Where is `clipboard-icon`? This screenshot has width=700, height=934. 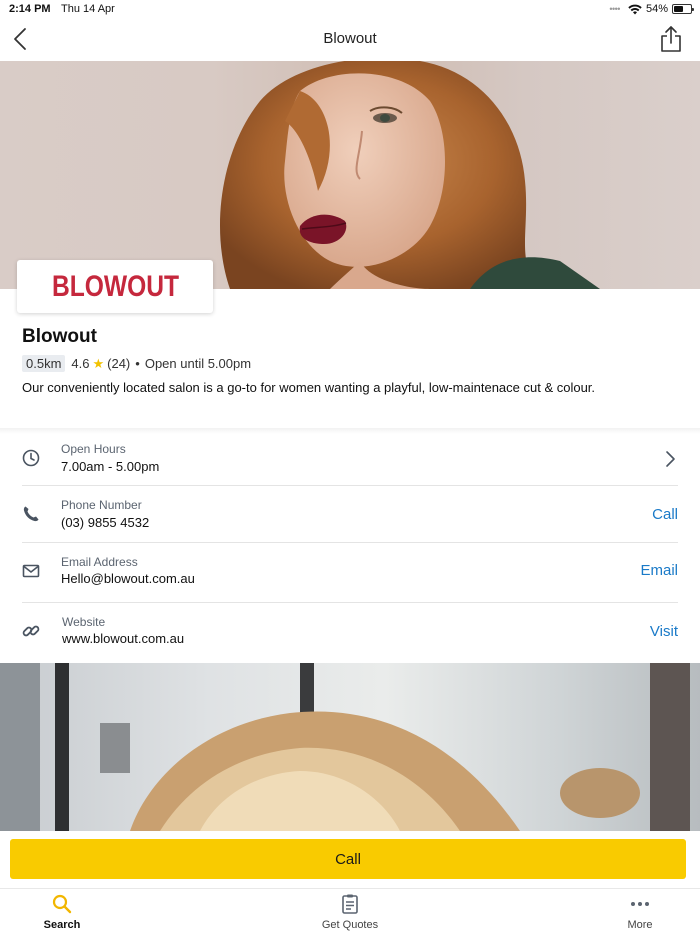 clipboard-icon is located at coordinates (350, 904).